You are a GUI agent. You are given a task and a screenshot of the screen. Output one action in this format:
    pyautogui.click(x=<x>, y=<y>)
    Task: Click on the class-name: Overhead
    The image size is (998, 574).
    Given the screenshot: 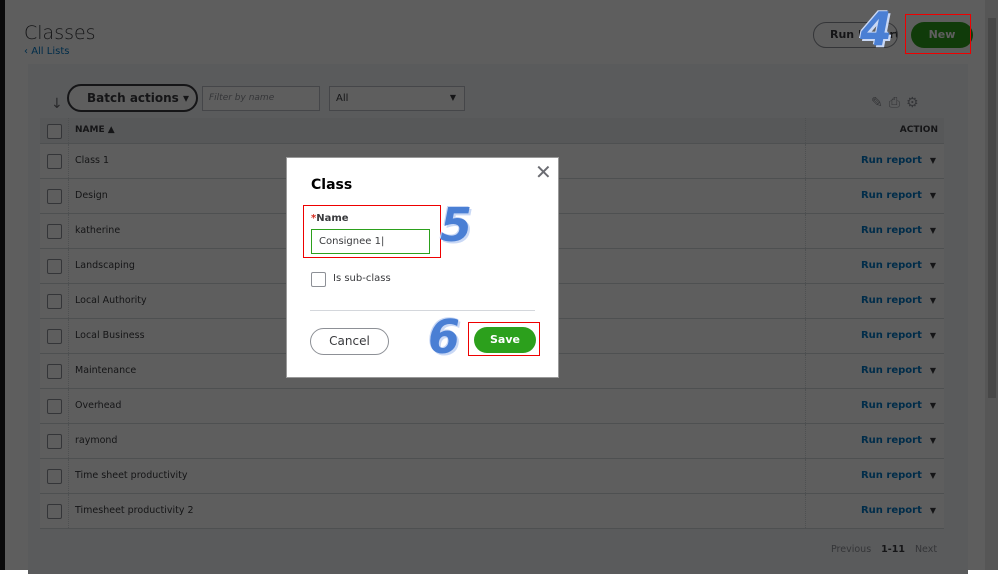 What is the action you would take?
    pyautogui.click(x=98, y=405)
    